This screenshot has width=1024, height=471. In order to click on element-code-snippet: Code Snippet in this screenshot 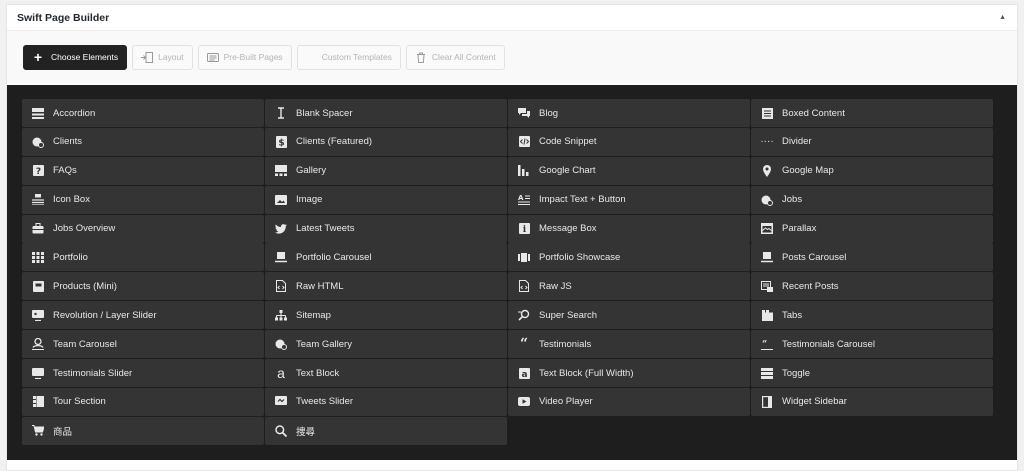, I will do `click(629, 141)`.